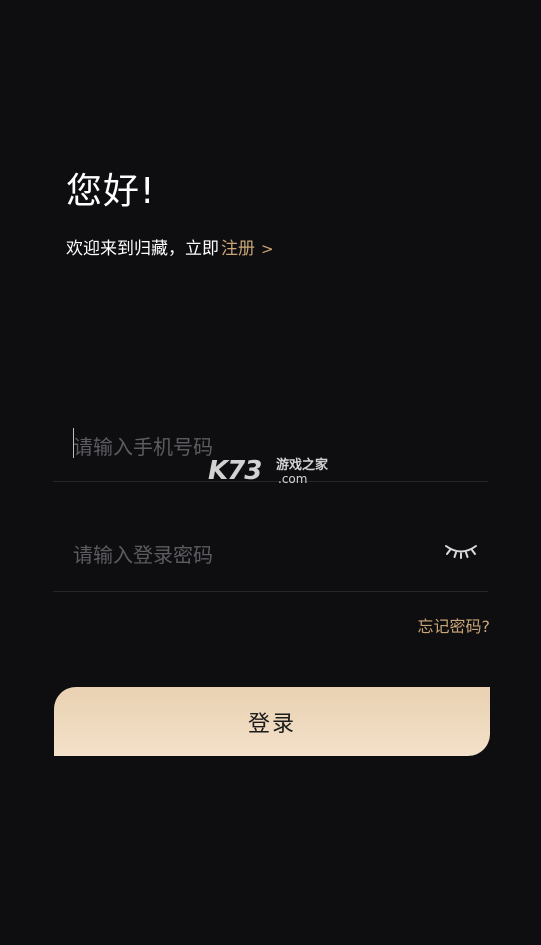  What do you see at coordinates (243, 446) in the screenshot?
I see `phone-input` at bounding box center [243, 446].